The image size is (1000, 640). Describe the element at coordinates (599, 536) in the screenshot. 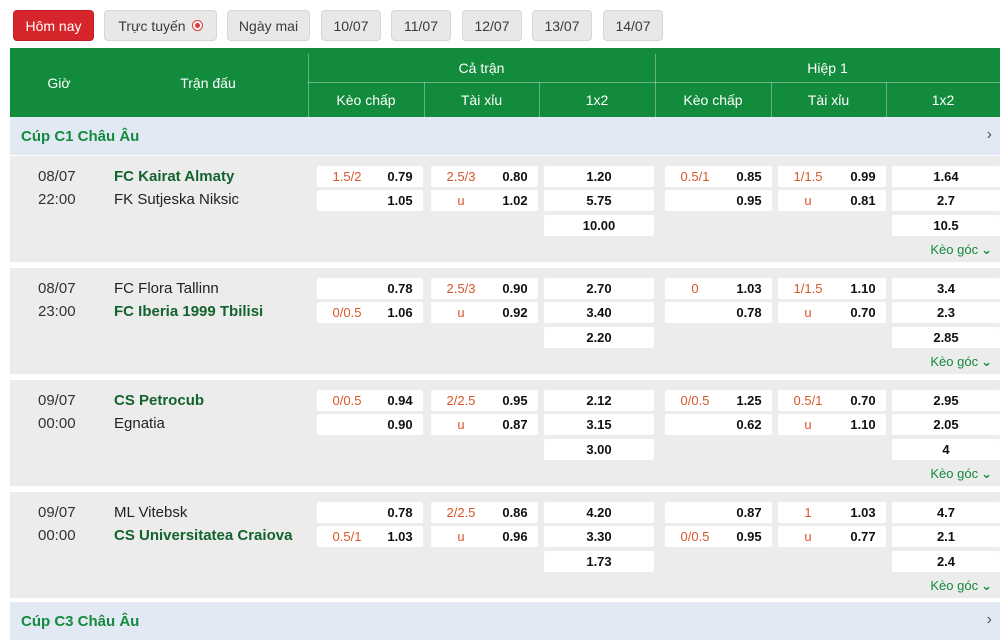

I see `ft-1x2-odds: 3.30` at that location.